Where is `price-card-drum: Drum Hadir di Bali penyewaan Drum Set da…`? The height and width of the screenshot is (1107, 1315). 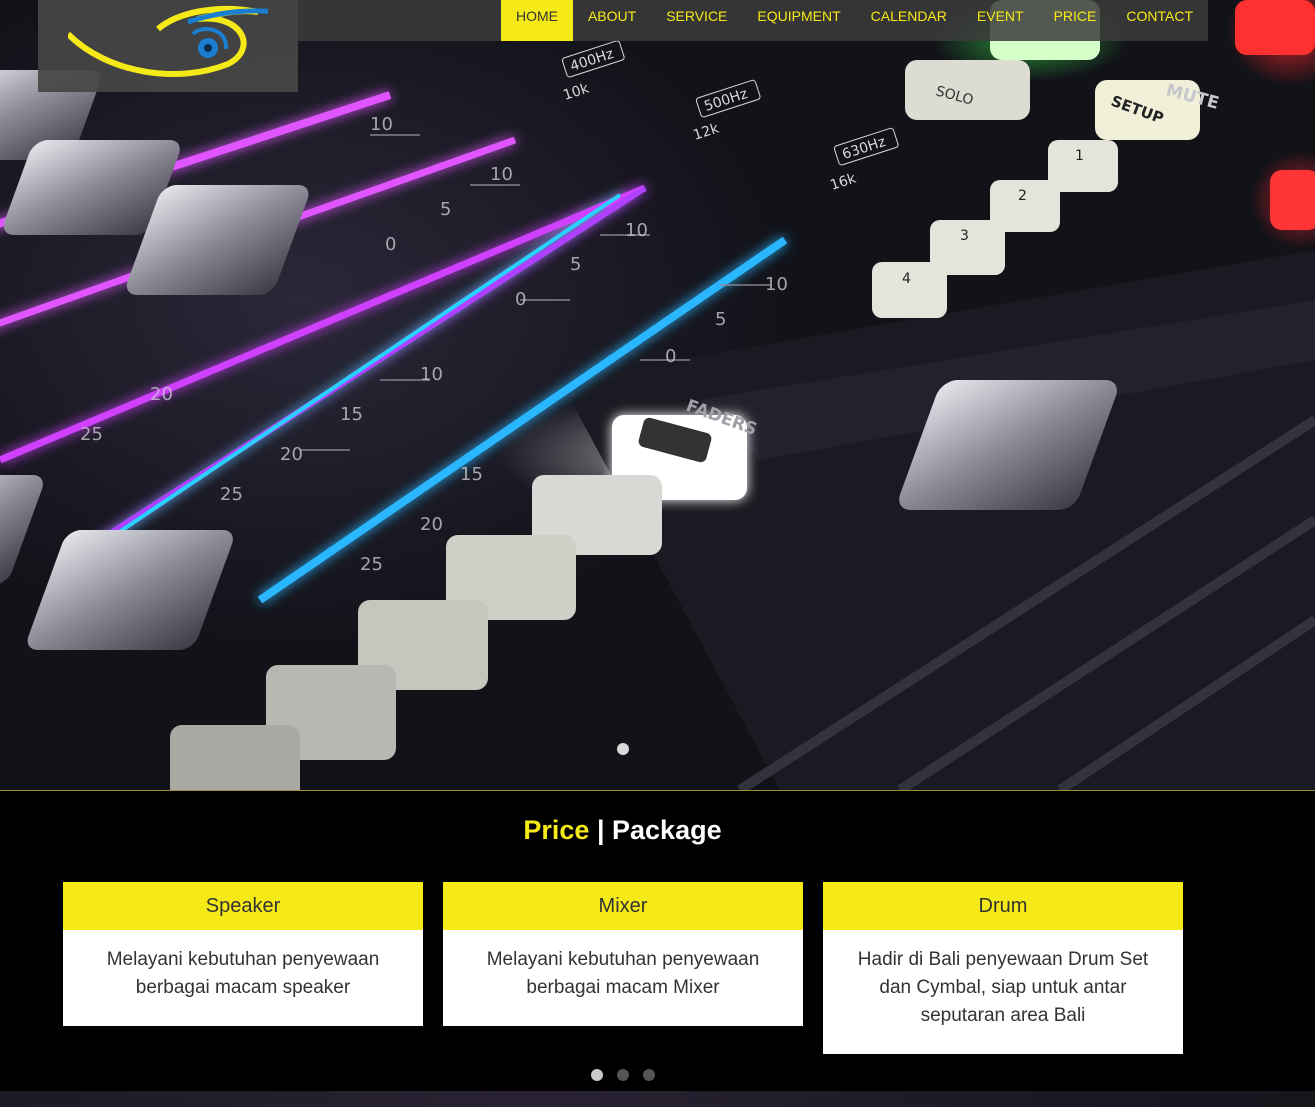 price-card-drum: Drum Hadir di Bali penyewaan Drum Set da… is located at coordinates (1003, 968).